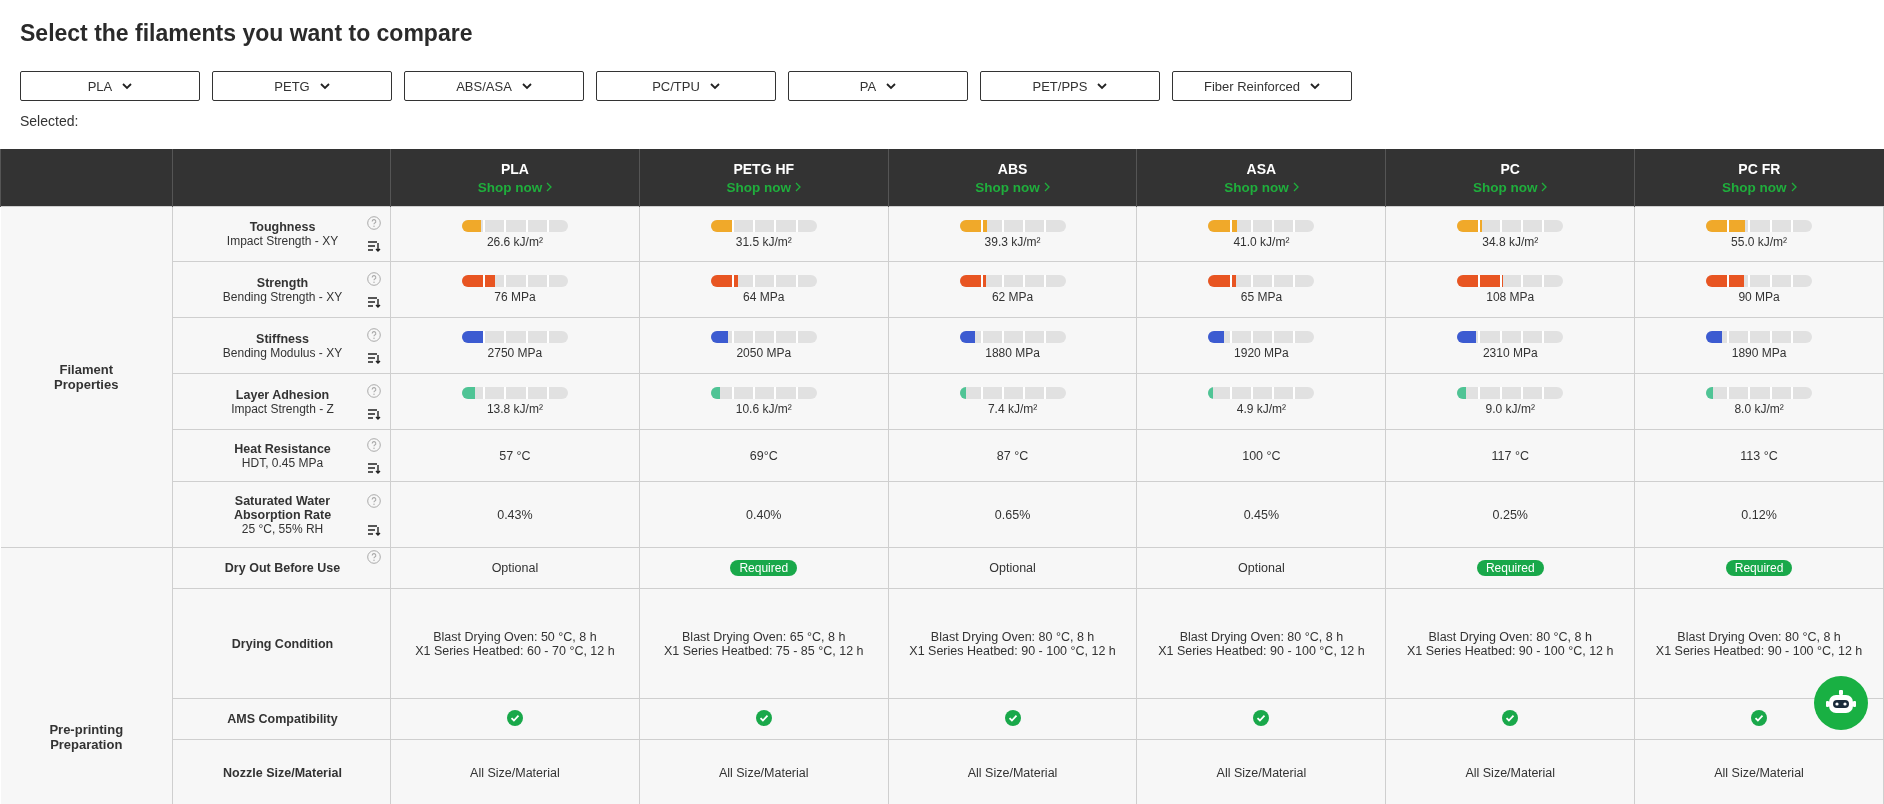  Describe the element at coordinates (1261, 455) in the screenshot. I see `value-text: 100 °C` at that location.